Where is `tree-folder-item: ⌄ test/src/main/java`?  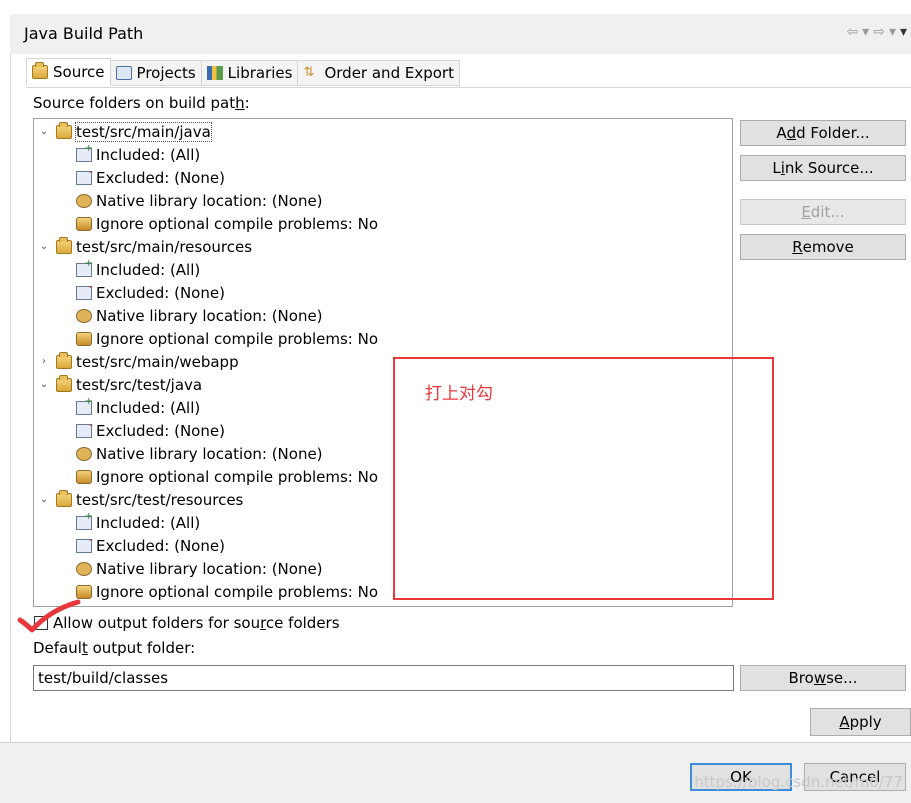 tree-folder-item: ⌄ test/src/main/java is located at coordinates (125, 131).